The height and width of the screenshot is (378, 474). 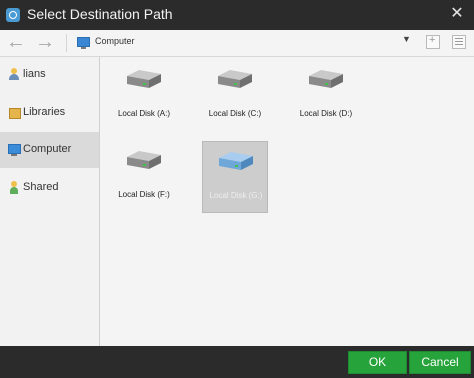 What do you see at coordinates (41, 187) in the screenshot?
I see `sidebar-item-label: Shared` at bounding box center [41, 187].